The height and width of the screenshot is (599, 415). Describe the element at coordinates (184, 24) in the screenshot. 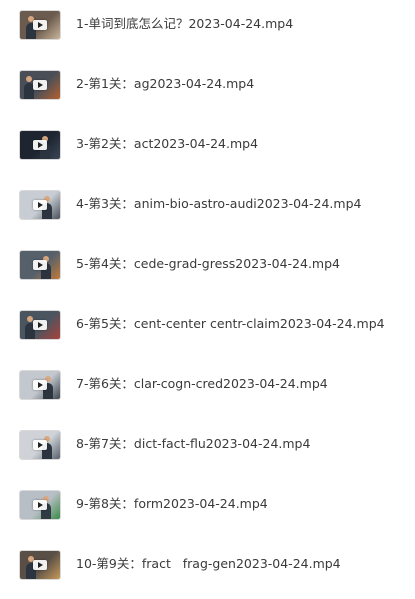

I see `file-name: 1-单词到底怎么记？2023-04-24.mp4` at that location.